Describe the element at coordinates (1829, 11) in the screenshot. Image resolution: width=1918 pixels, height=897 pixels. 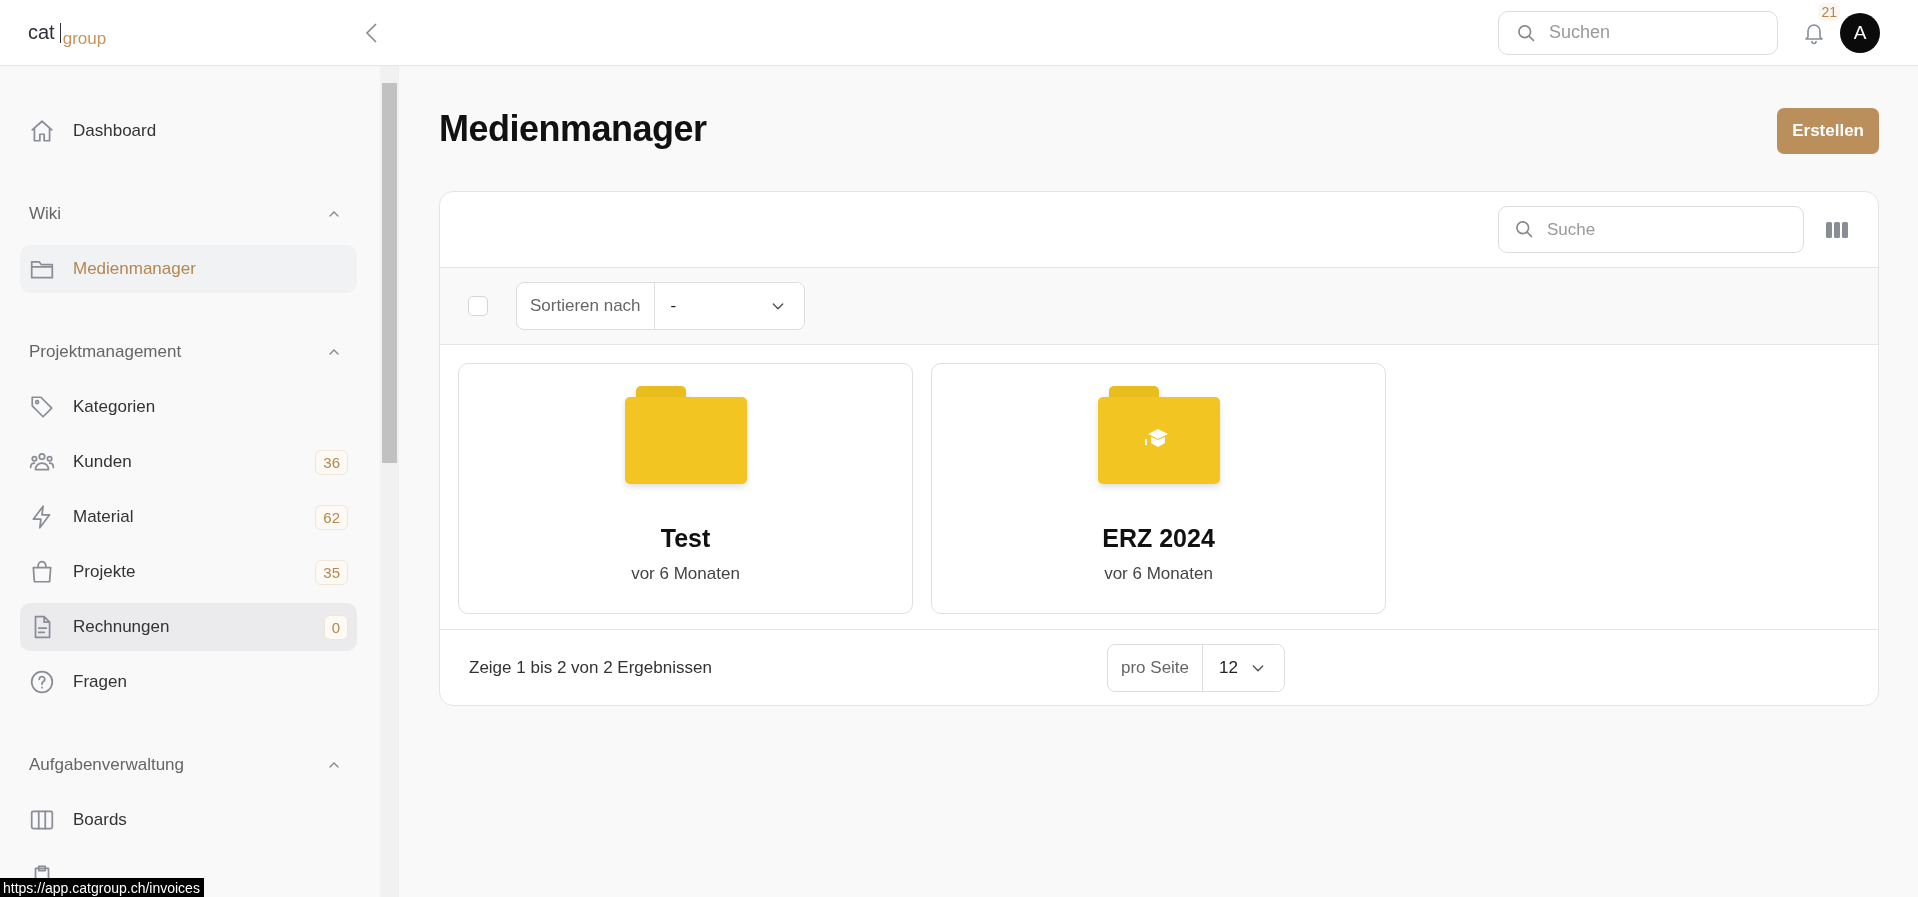
I see `notification-badge: 21` at that location.